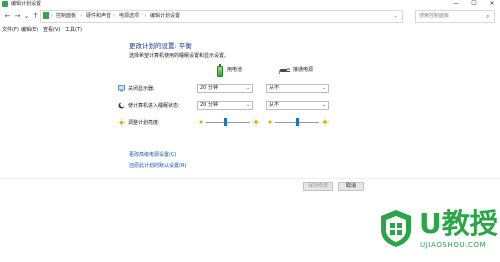 This screenshot has width=500, height=262. What do you see at coordinates (492, 4) in the screenshot?
I see `close-button: ✕` at bounding box center [492, 4].